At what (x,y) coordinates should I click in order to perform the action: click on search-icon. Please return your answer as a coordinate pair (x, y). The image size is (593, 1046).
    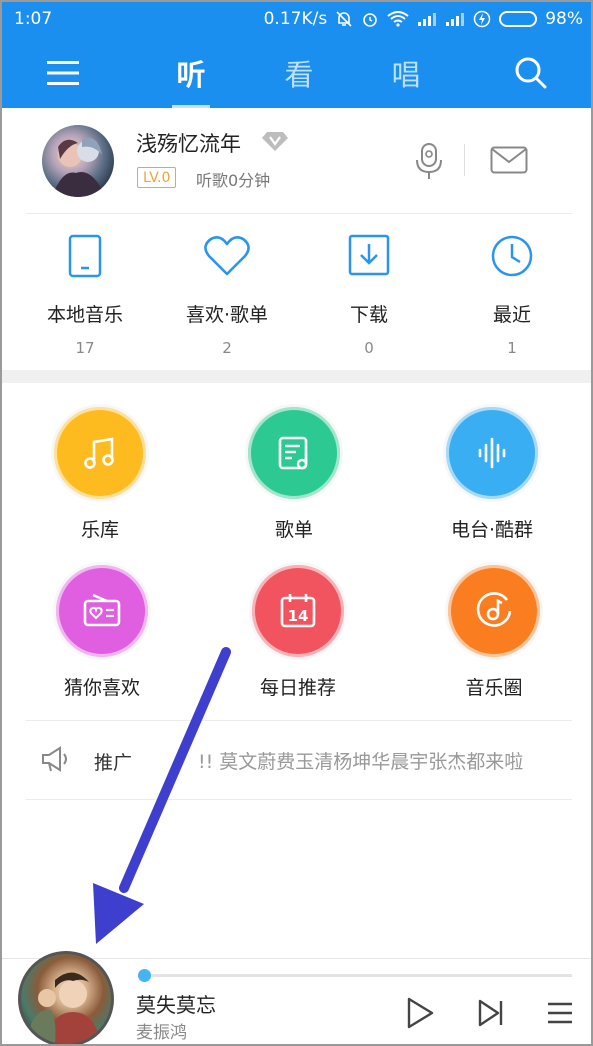
    Looking at the image, I should click on (531, 73).